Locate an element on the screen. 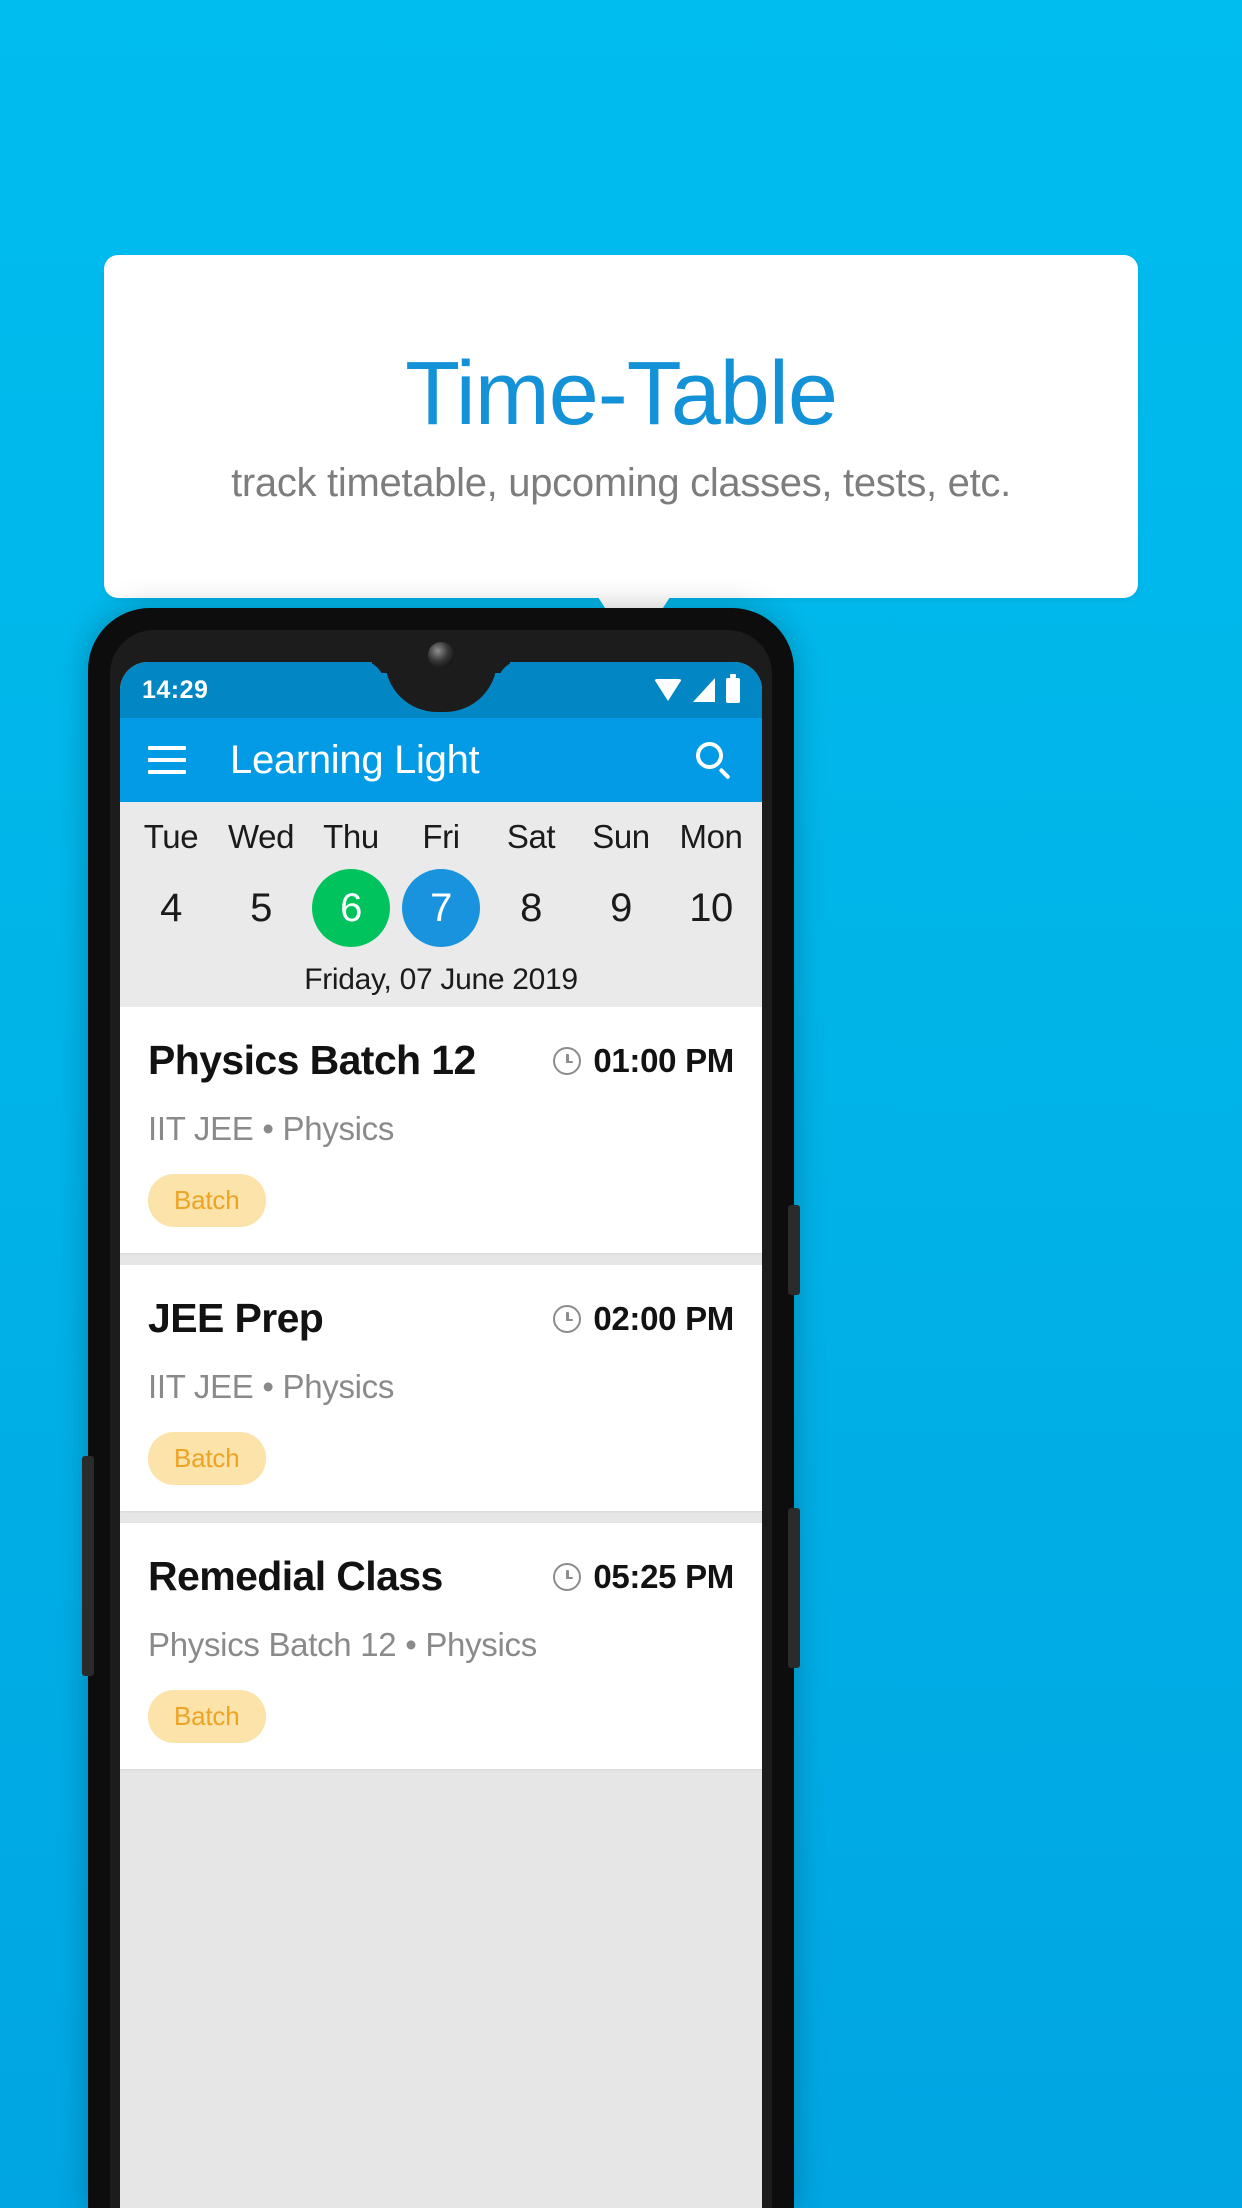 Image resolution: width=1242 pixels, height=2208 pixels. hamburger-menu-icon is located at coordinates (167, 760).